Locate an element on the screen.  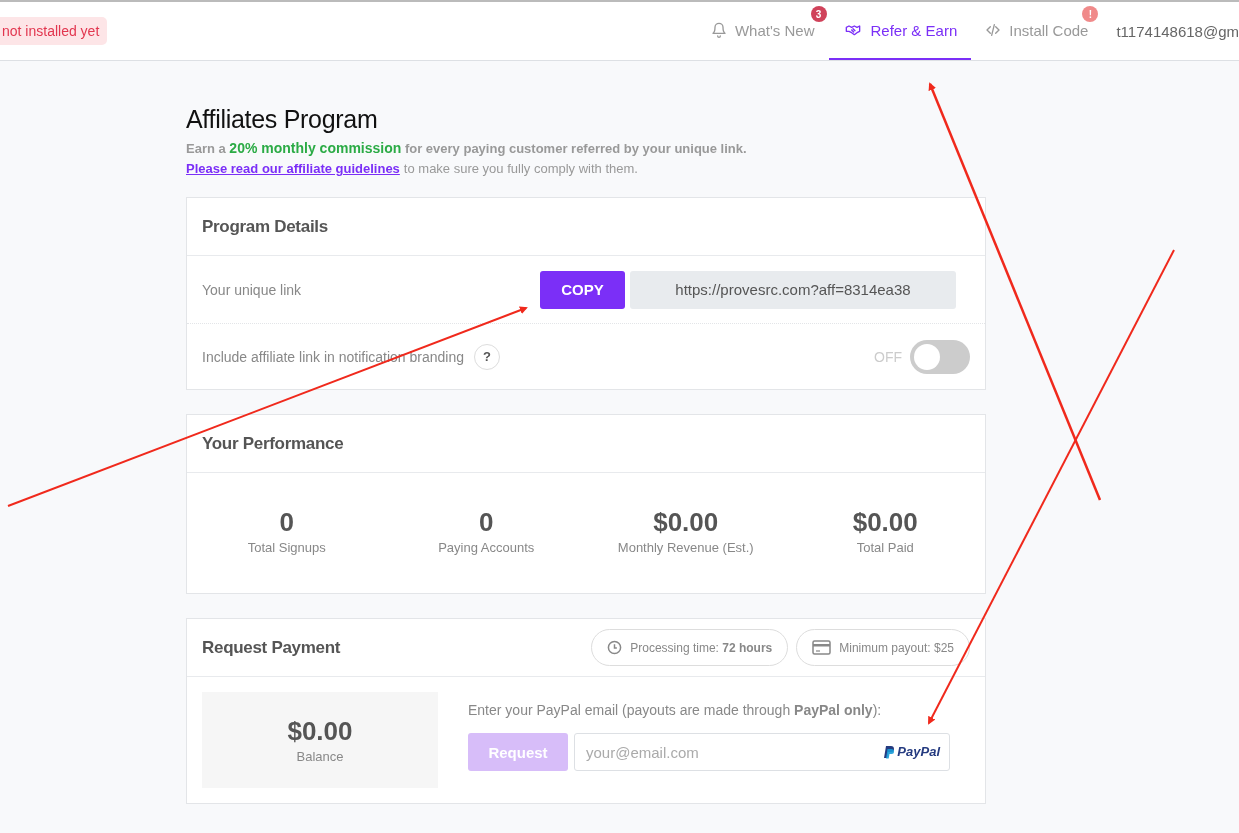
status-badge: not installed yet is located at coordinates (54, 31).